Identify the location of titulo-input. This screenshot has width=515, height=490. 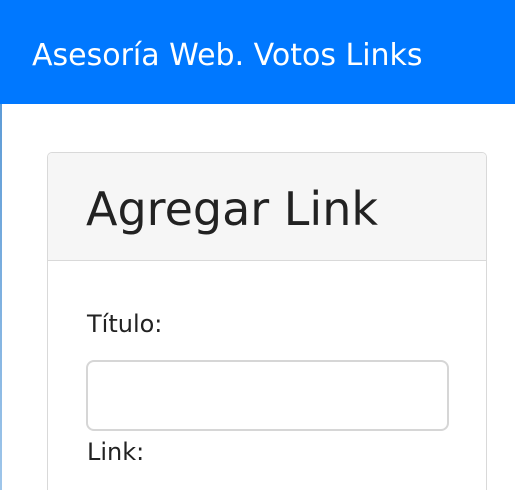
(267, 395).